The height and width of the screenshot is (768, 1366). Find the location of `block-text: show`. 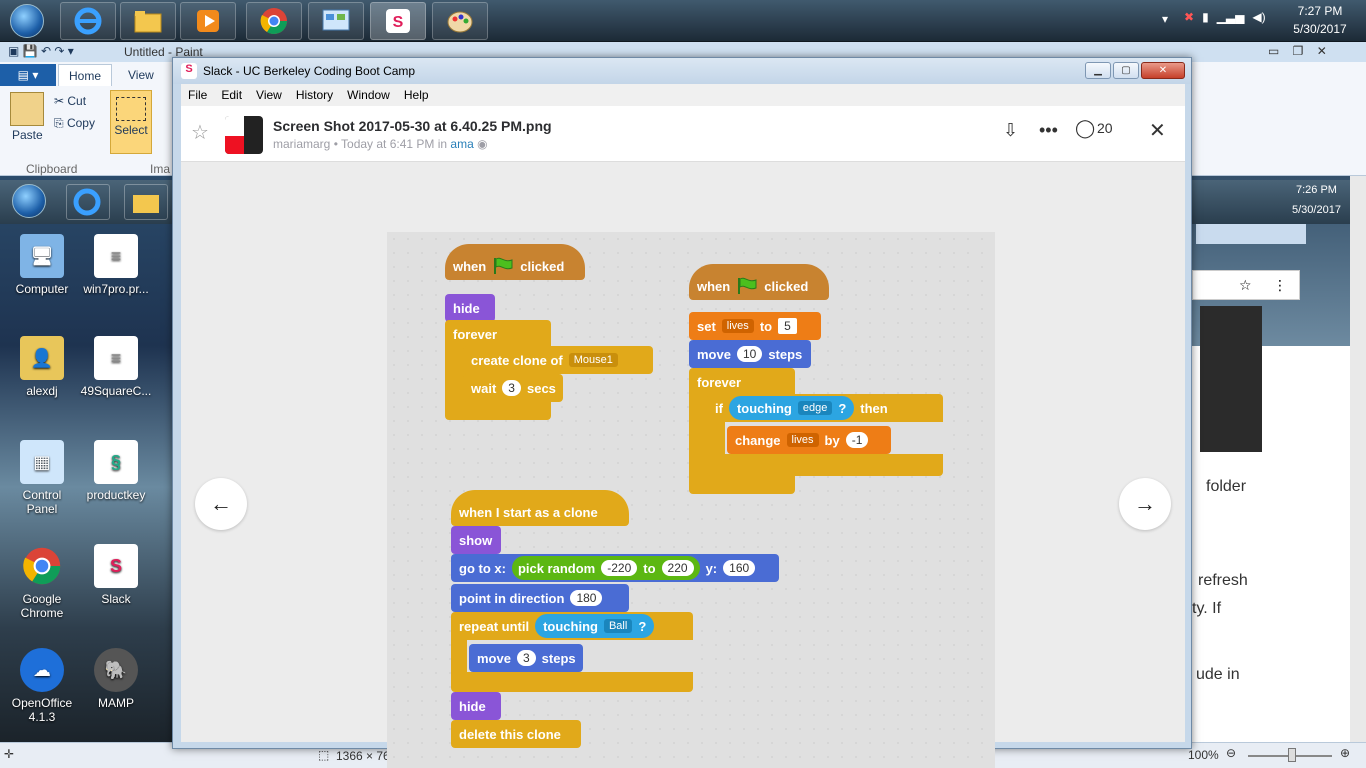

block-text: show is located at coordinates (476, 540).